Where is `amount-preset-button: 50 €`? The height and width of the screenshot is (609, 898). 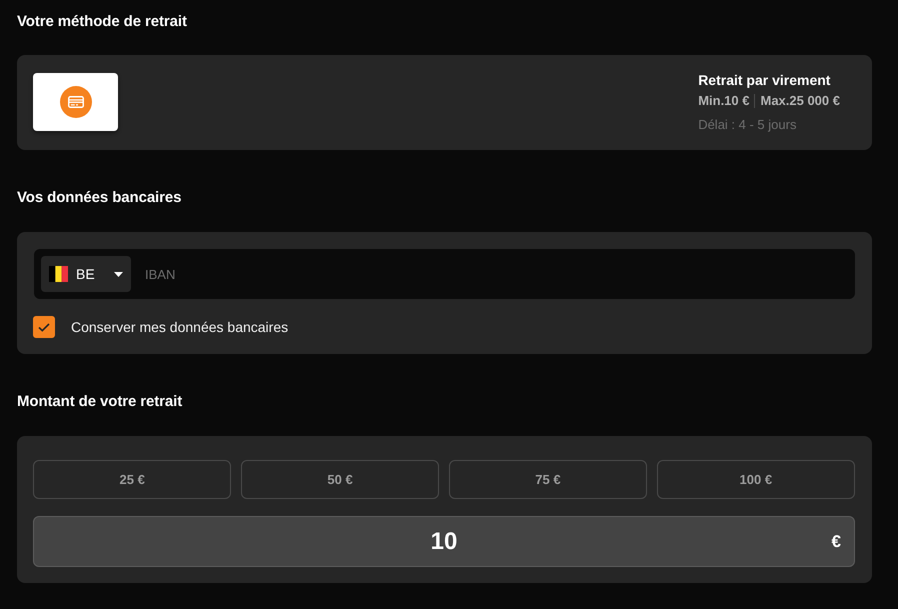 amount-preset-button: 50 € is located at coordinates (340, 479).